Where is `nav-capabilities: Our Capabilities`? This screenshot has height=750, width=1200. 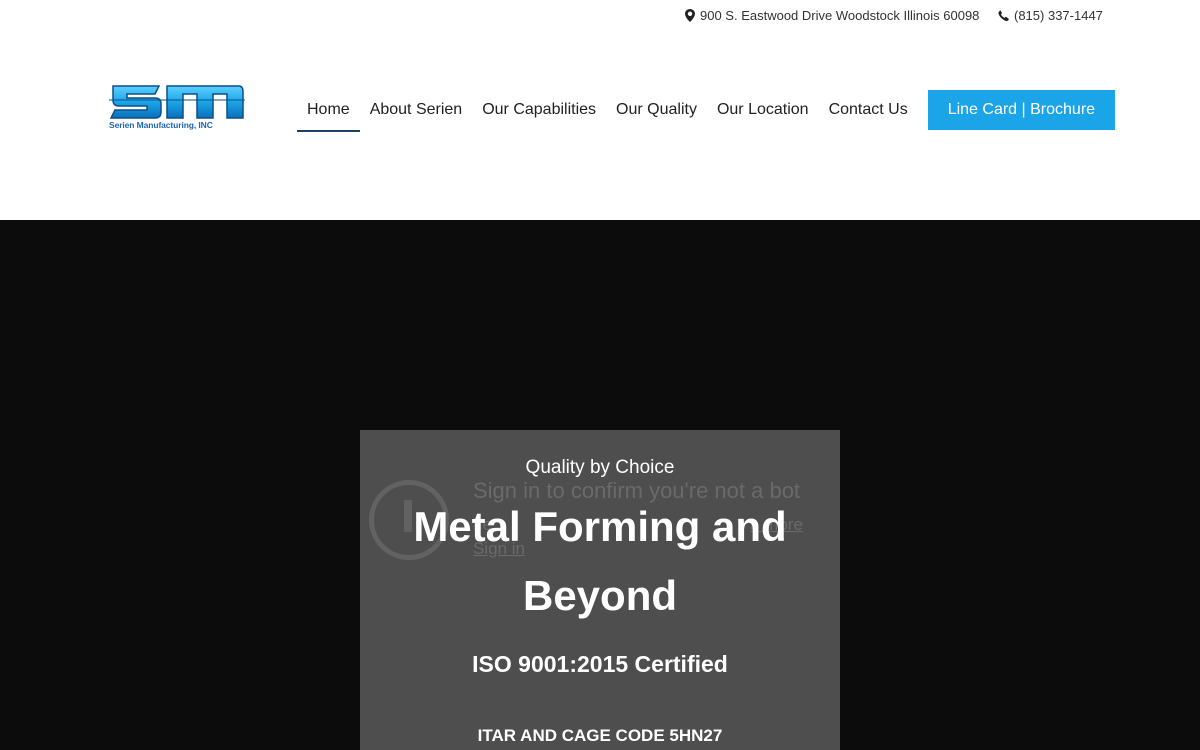 nav-capabilities: Our Capabilities is located at coordinates (539, 110).